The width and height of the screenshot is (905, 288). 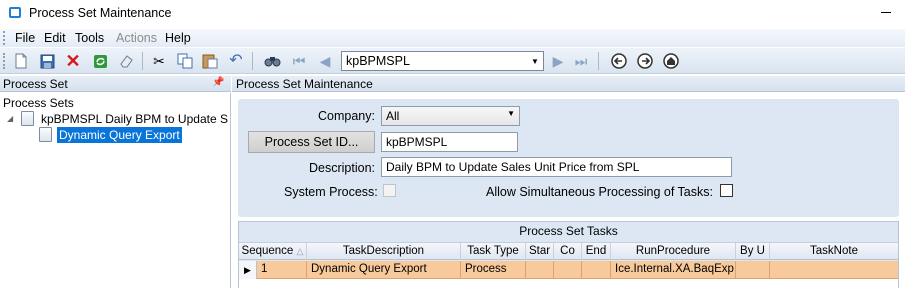 I want to click on search-icon, so click(x=272, y=61).